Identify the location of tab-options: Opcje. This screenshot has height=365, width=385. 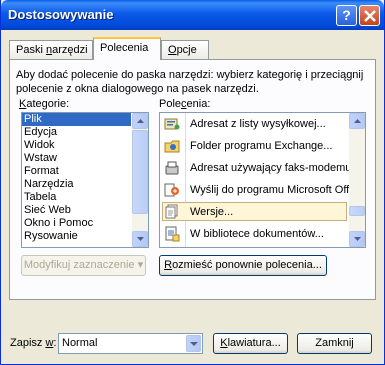
(185, 49).